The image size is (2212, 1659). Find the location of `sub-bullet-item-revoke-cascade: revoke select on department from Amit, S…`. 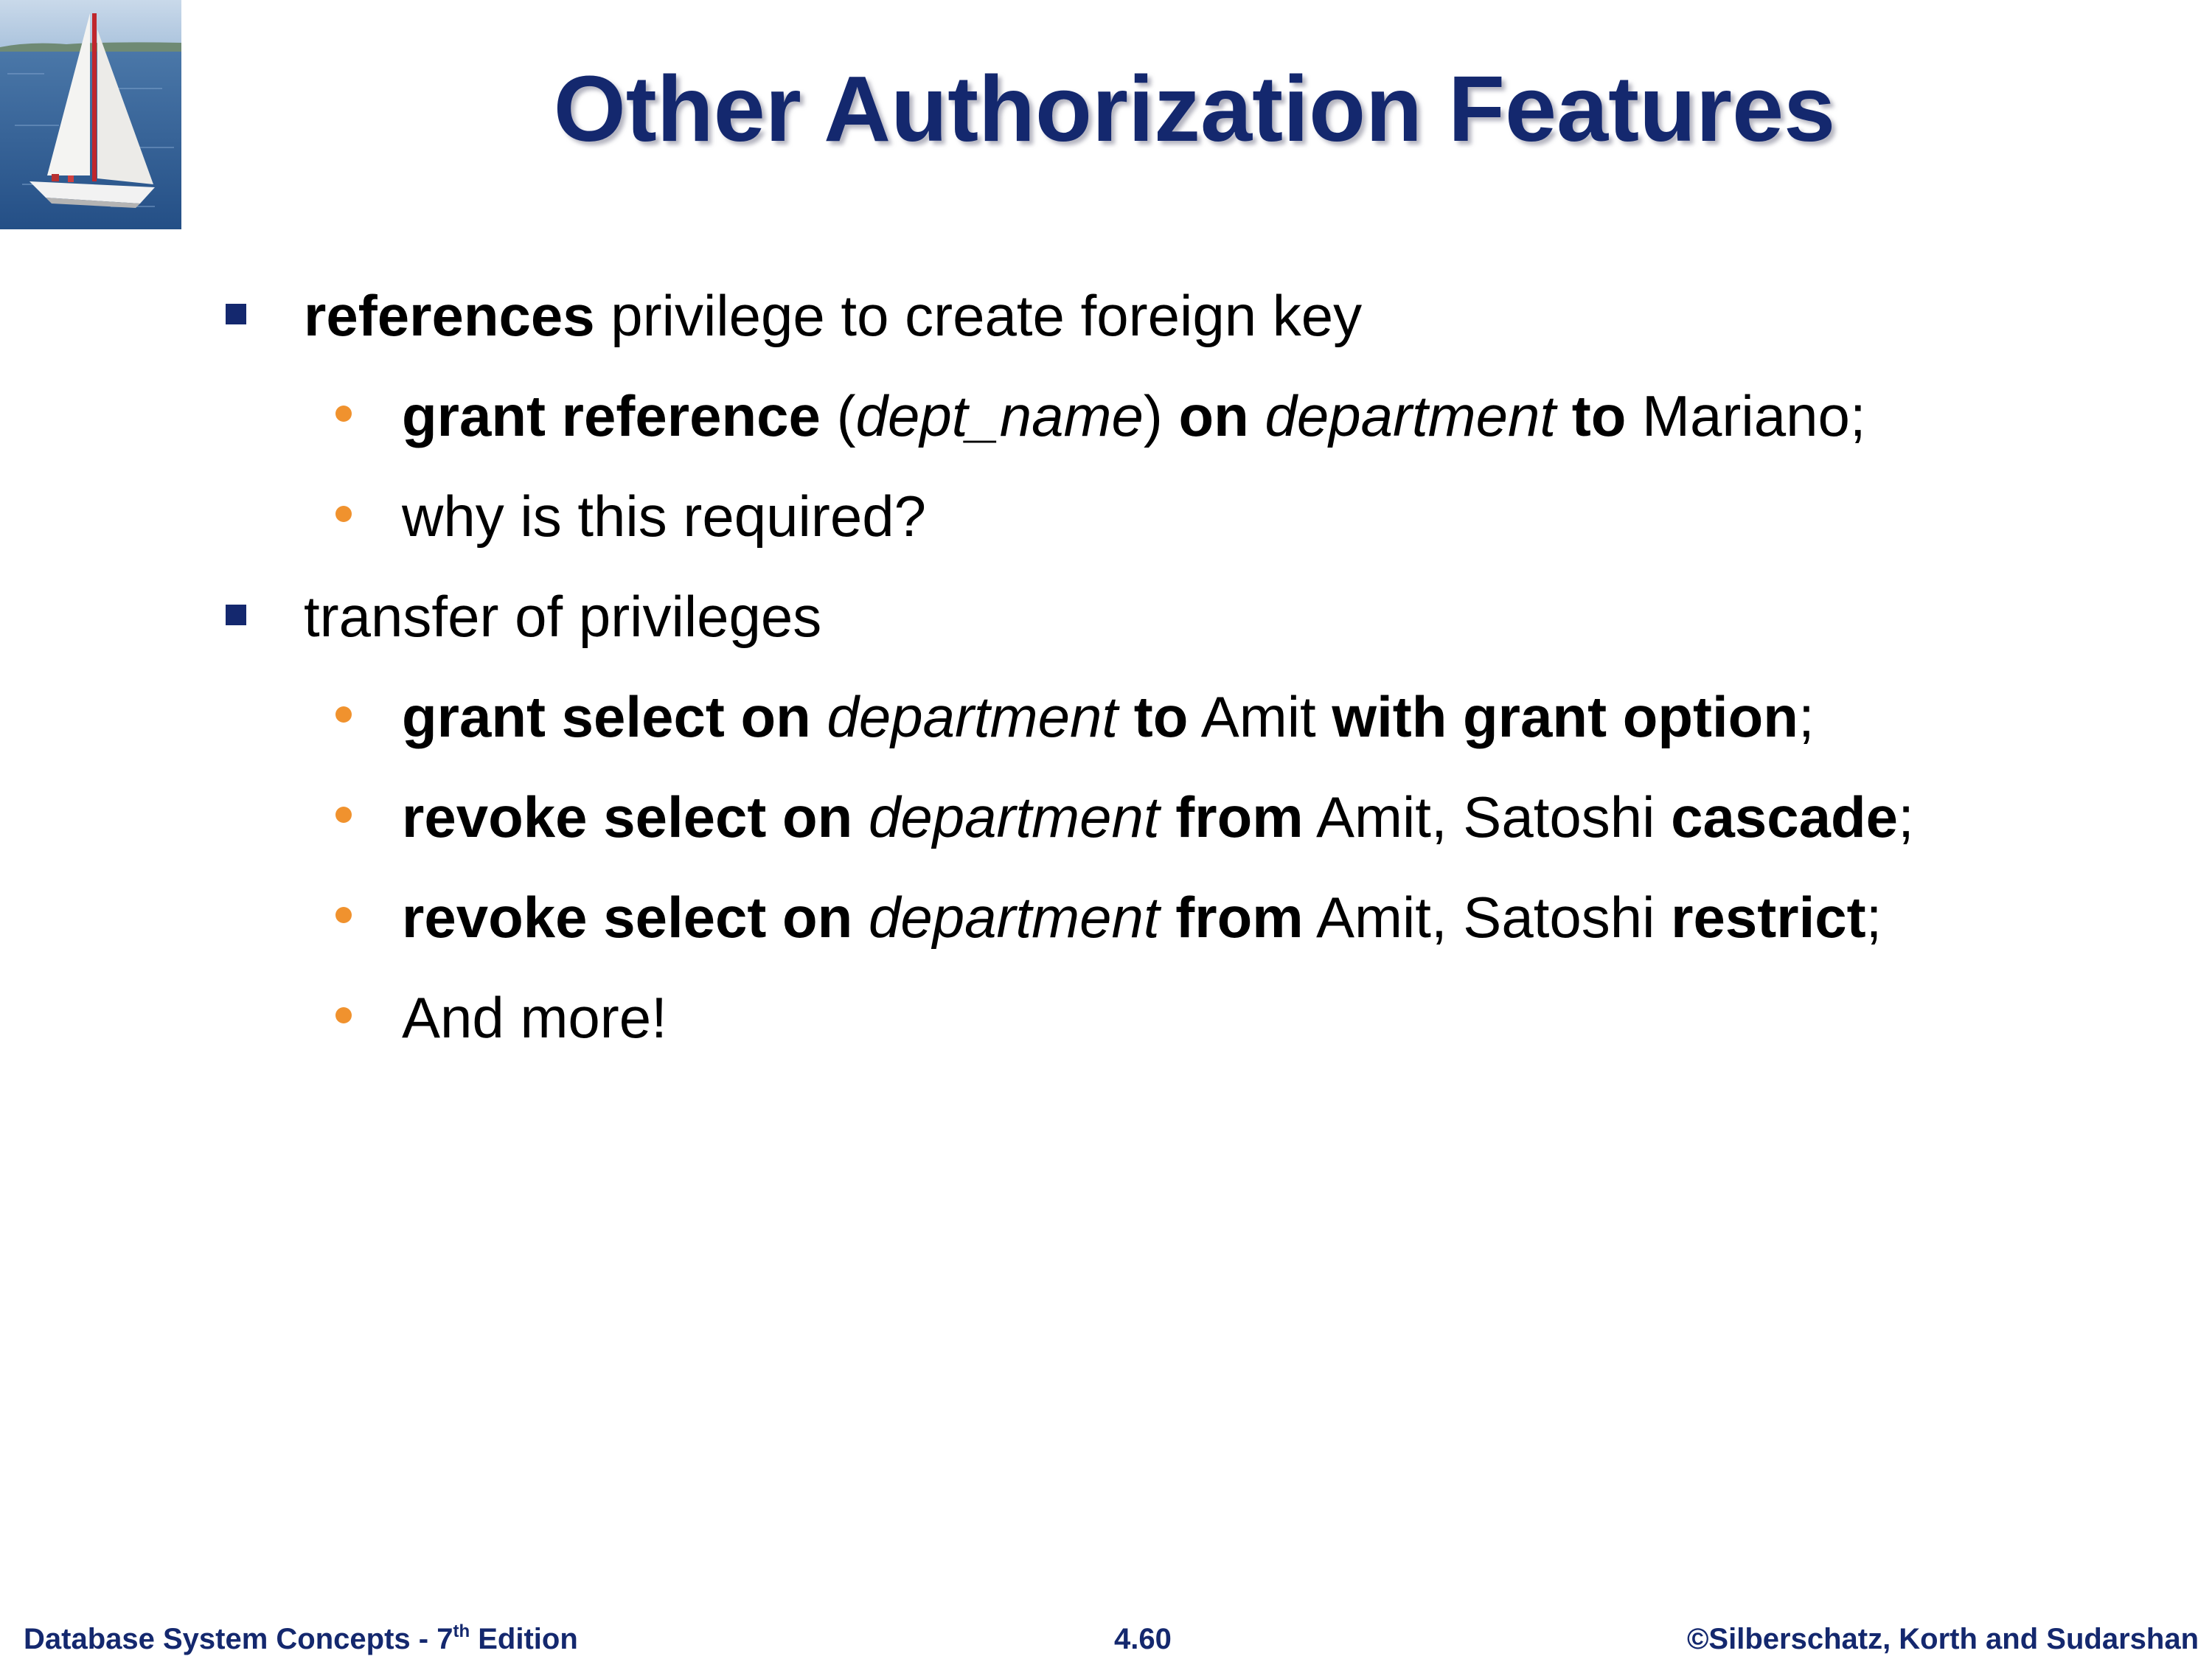

sub-bullet-item-revoke-cascade: revoke select on department from Amit, S… is located at coordinates (1106, 817).